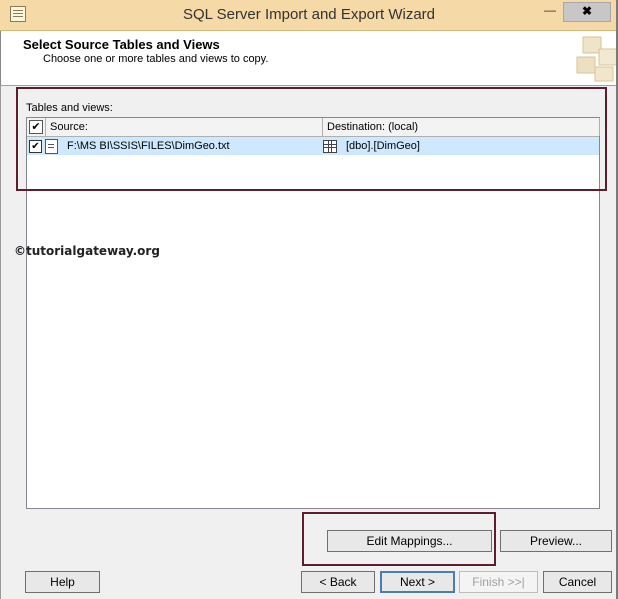 This screenshot has height=599, width=618. Describe the element at coordinates (550, 11) in the screenshot. I see `minimize-button: —` at that location.